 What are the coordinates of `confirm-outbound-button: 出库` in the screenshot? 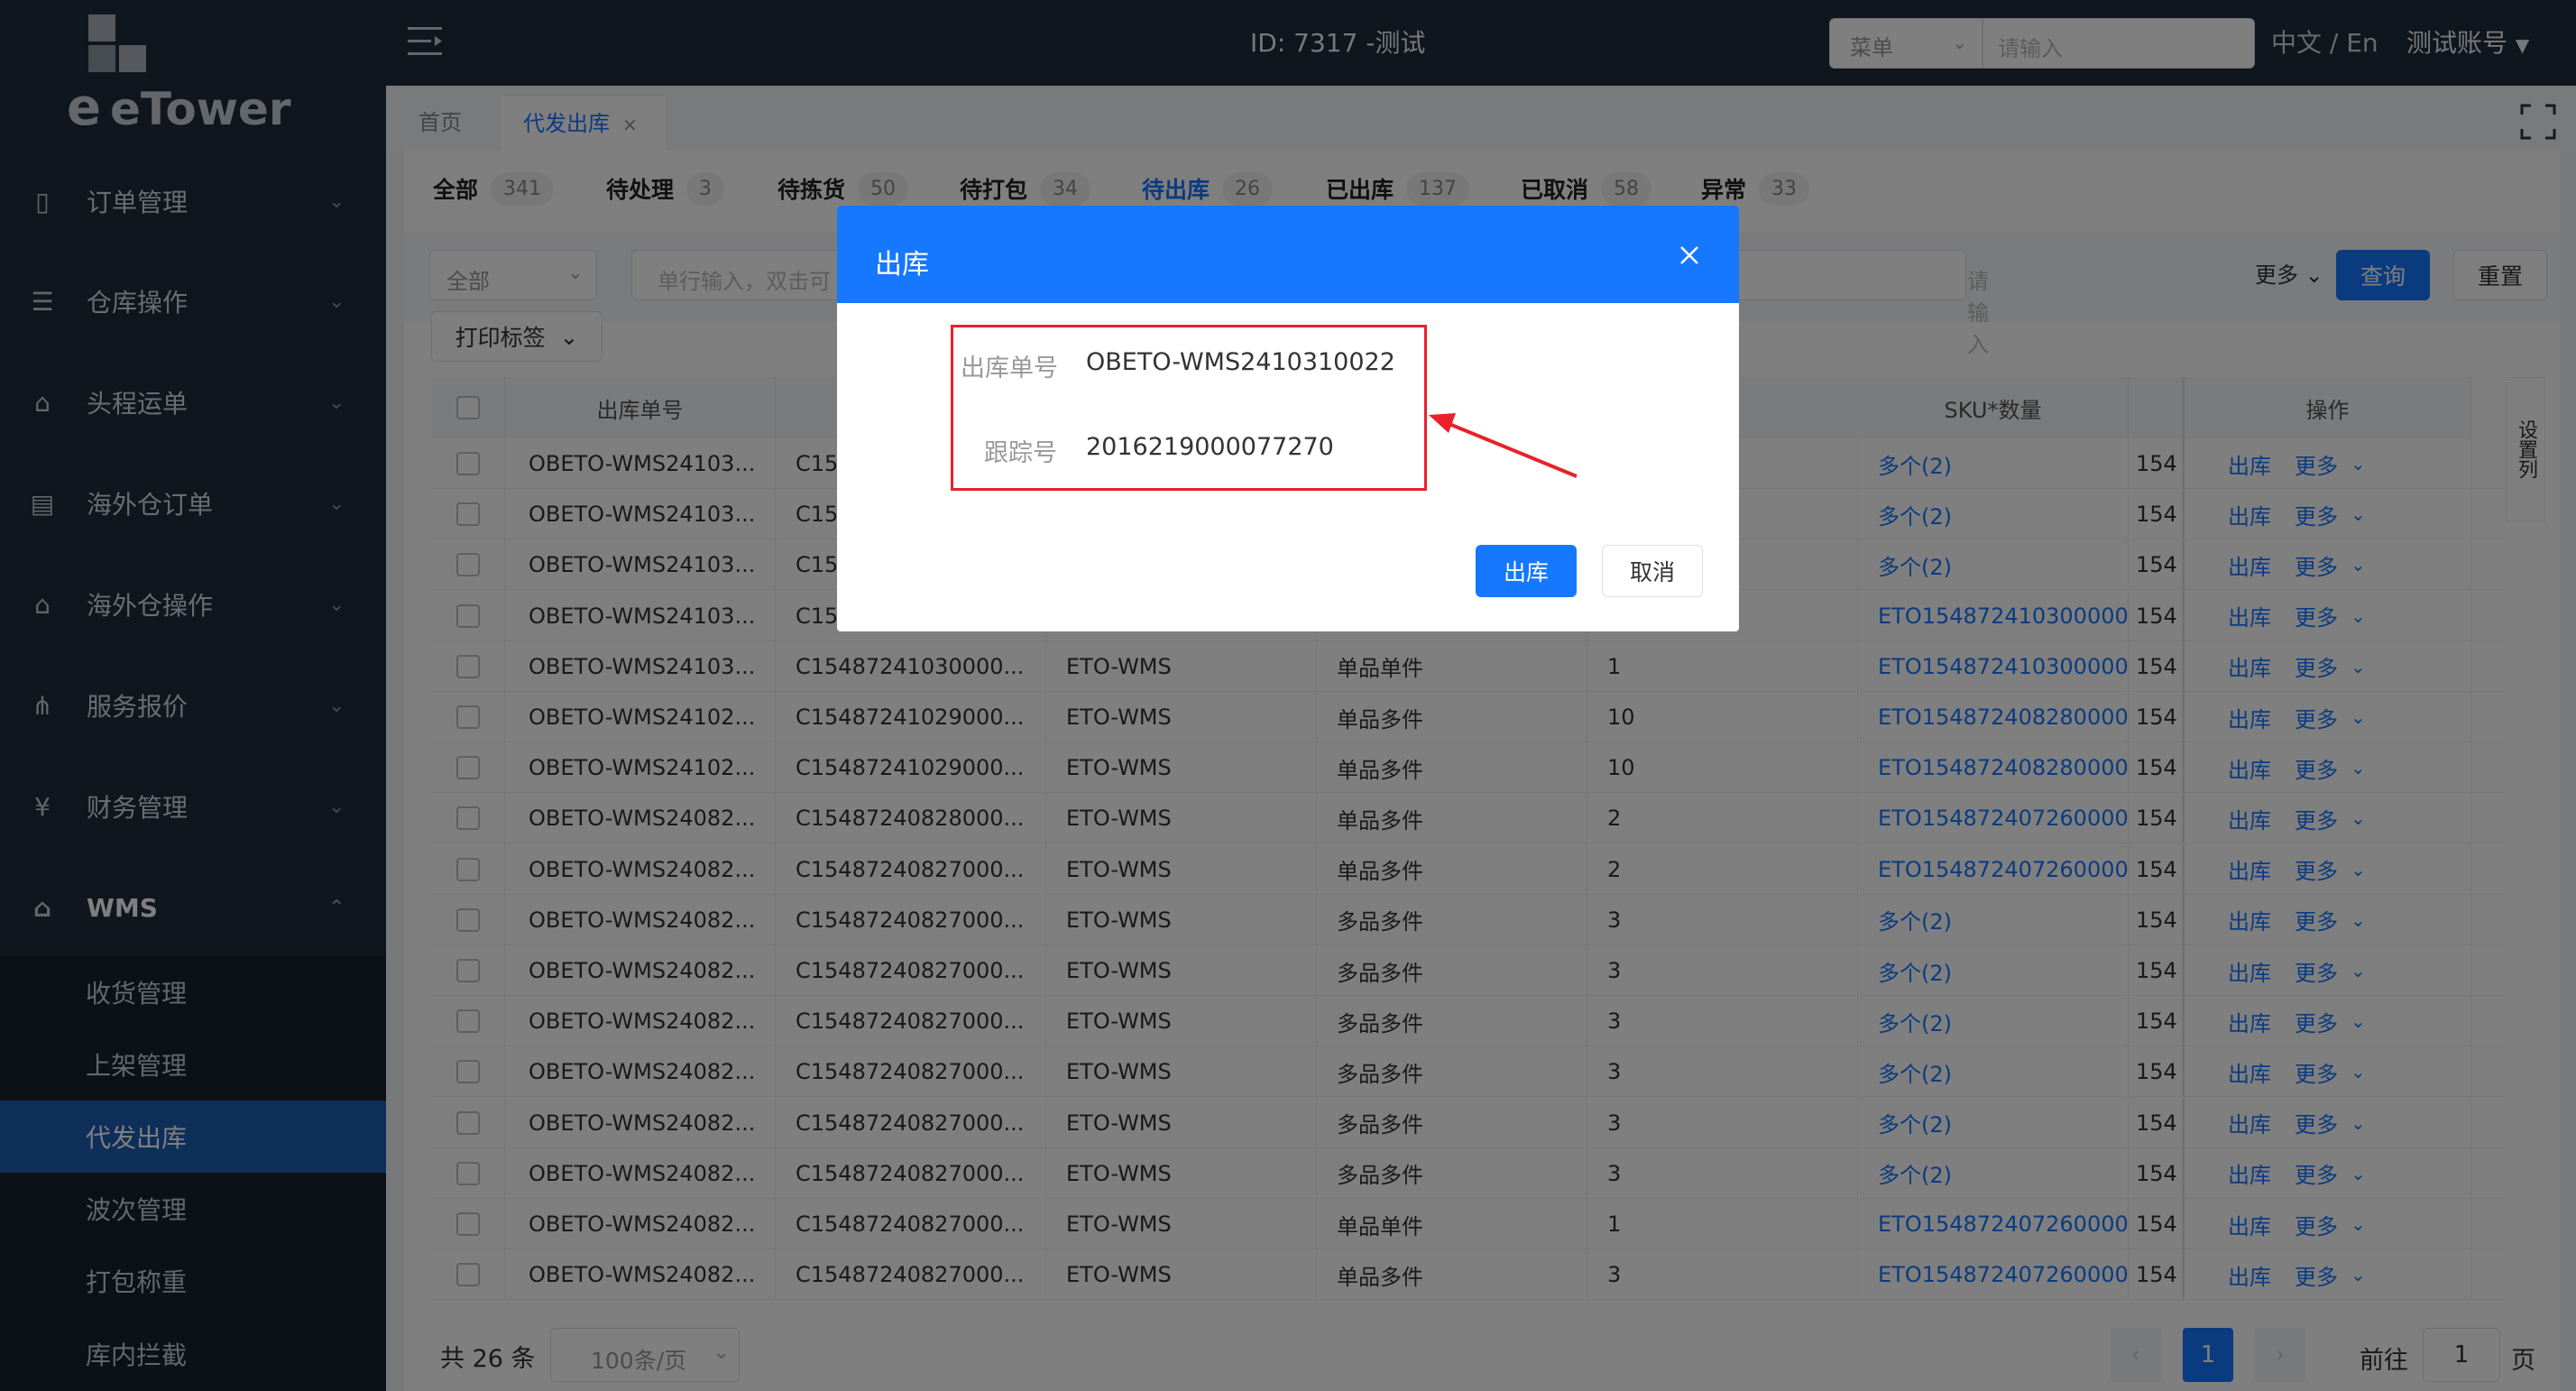 It's located at (1526, 571).